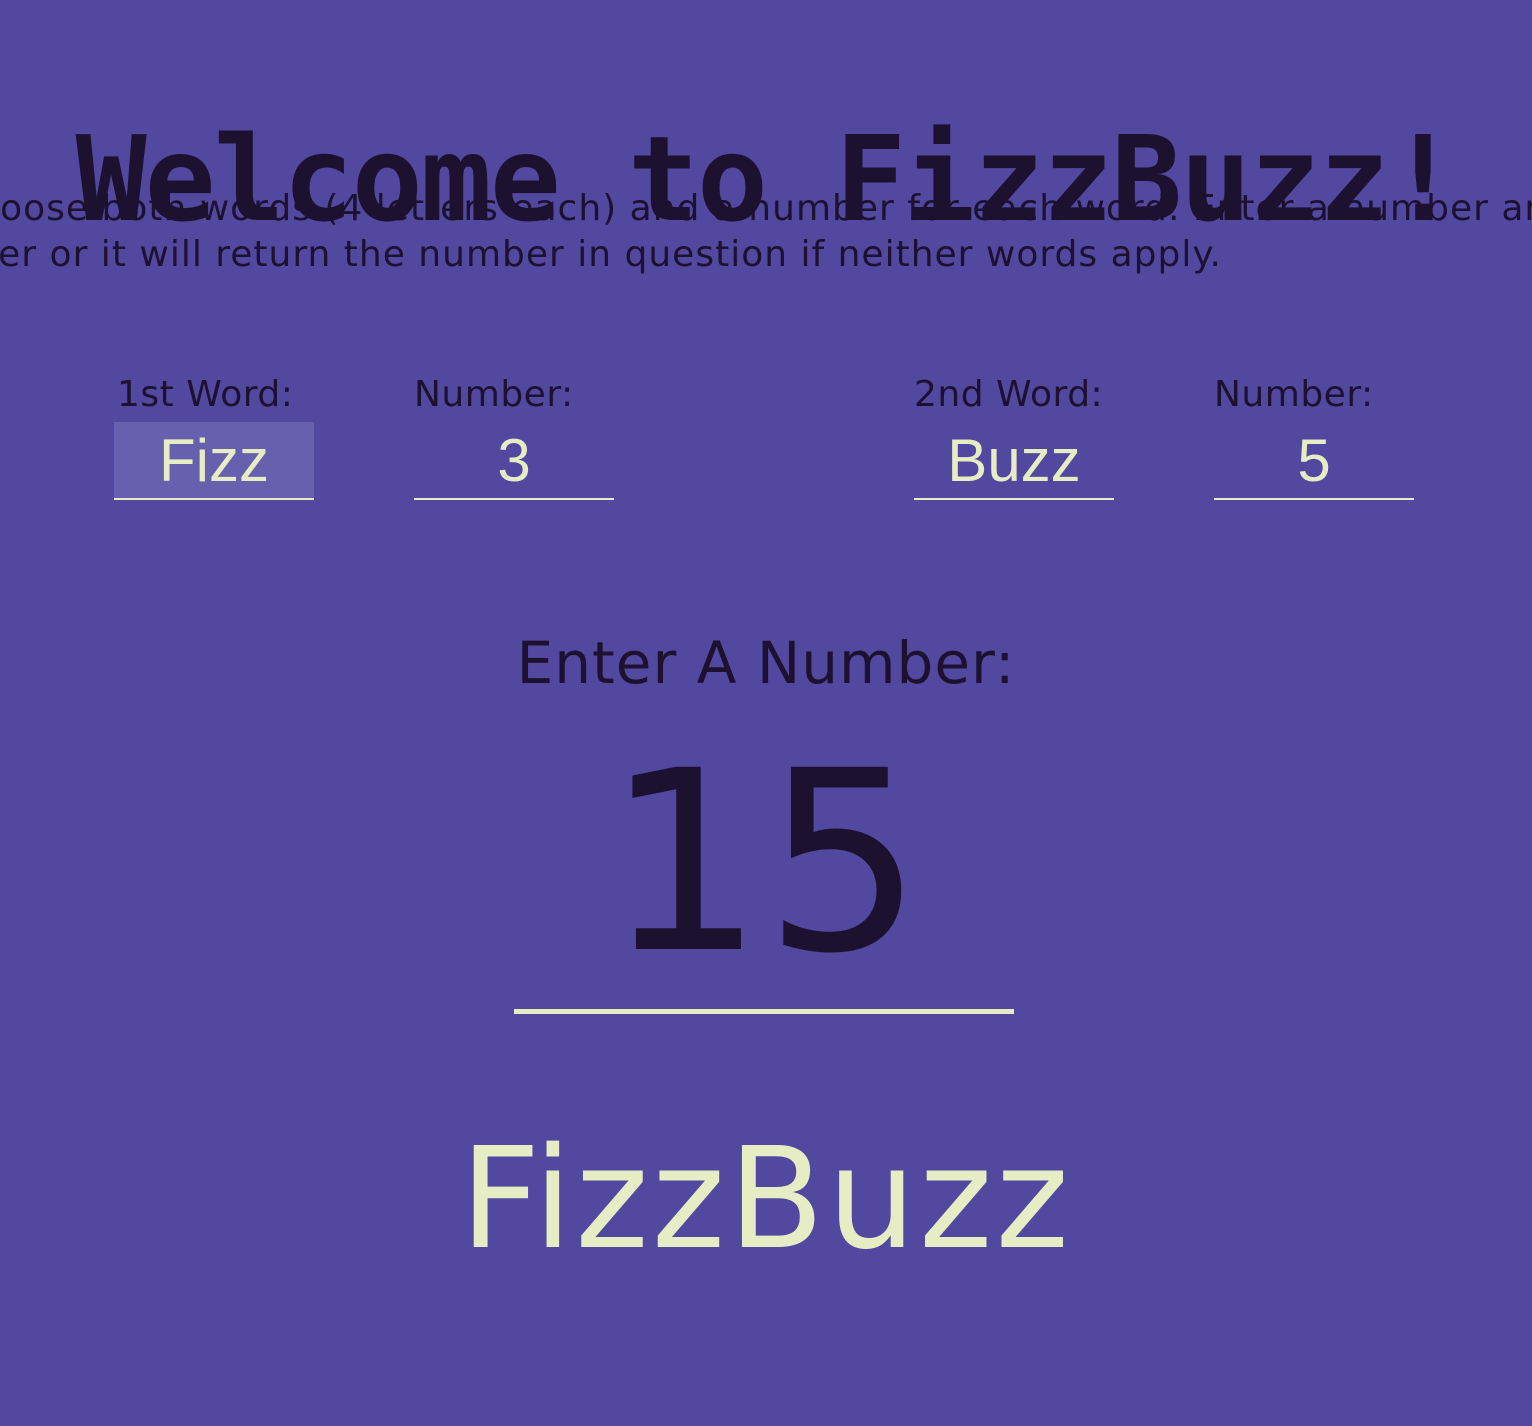 Image resolution: width=1532 pixels, height=1426 pixels. I want to click on word2-input, so click(1014, 461).